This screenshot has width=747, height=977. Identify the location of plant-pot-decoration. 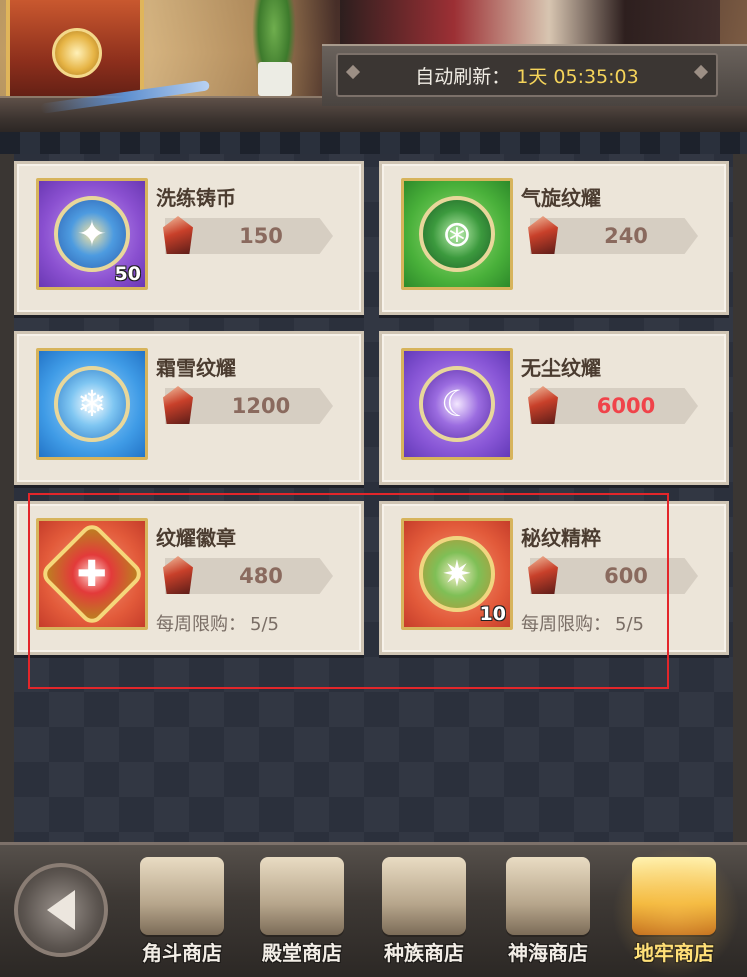
(275, 79).